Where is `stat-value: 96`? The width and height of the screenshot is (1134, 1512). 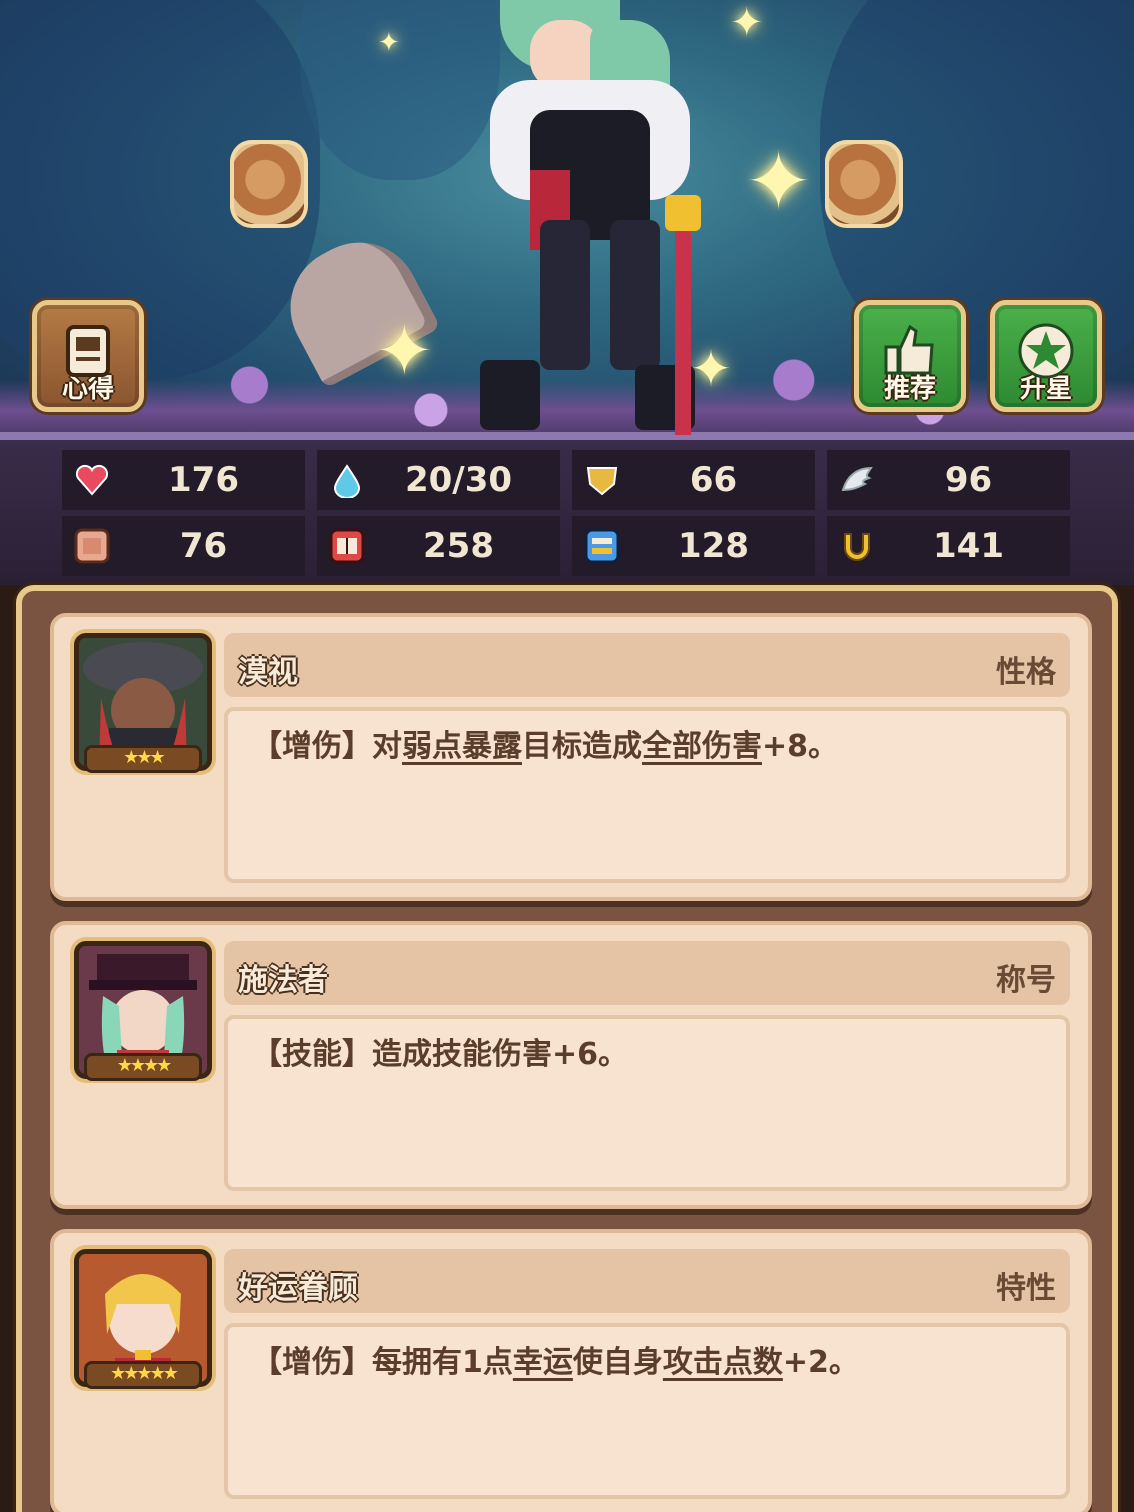 stat-value: 96 is located at coordinates (968, 480).